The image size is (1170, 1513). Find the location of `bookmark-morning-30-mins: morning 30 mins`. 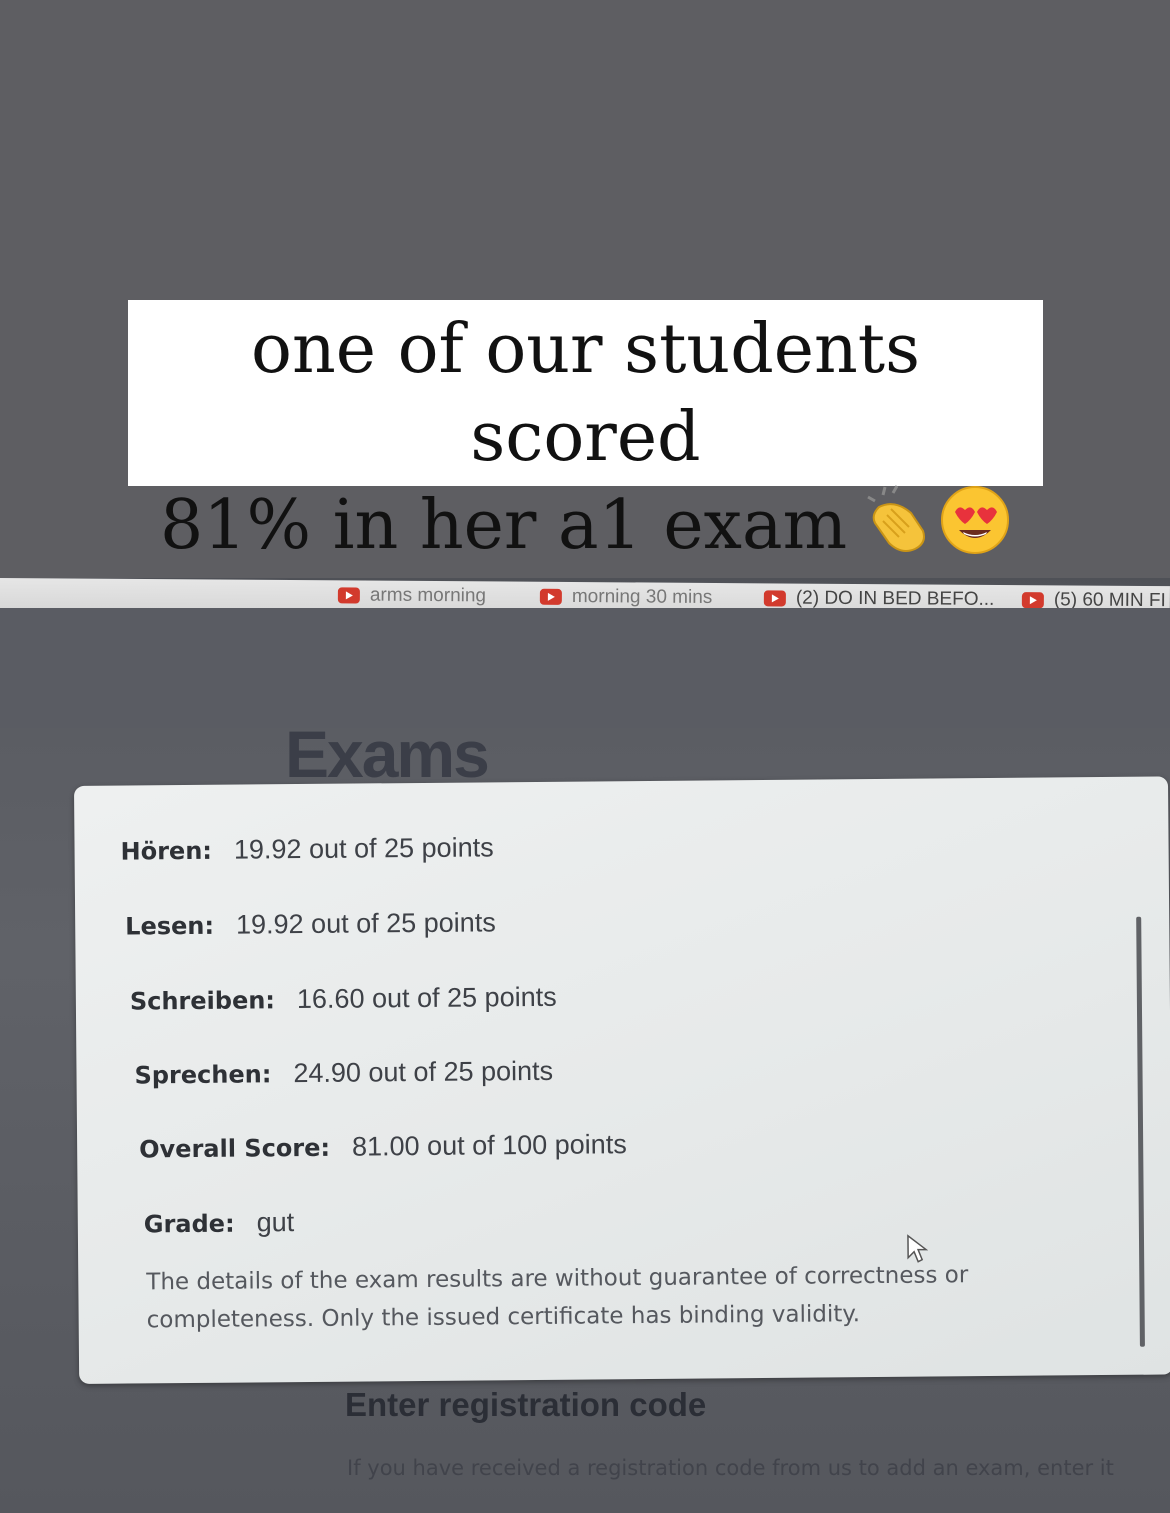

bookmark-morning-30-mins: morning 30 mins is located at coordinates (625, 597).